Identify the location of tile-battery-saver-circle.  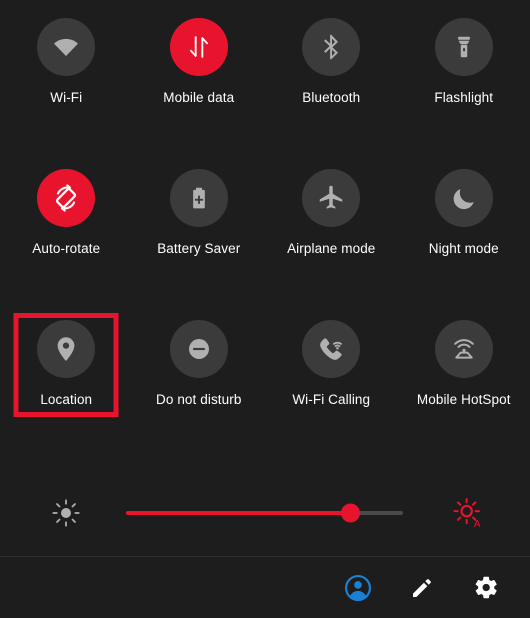
(198, 198).